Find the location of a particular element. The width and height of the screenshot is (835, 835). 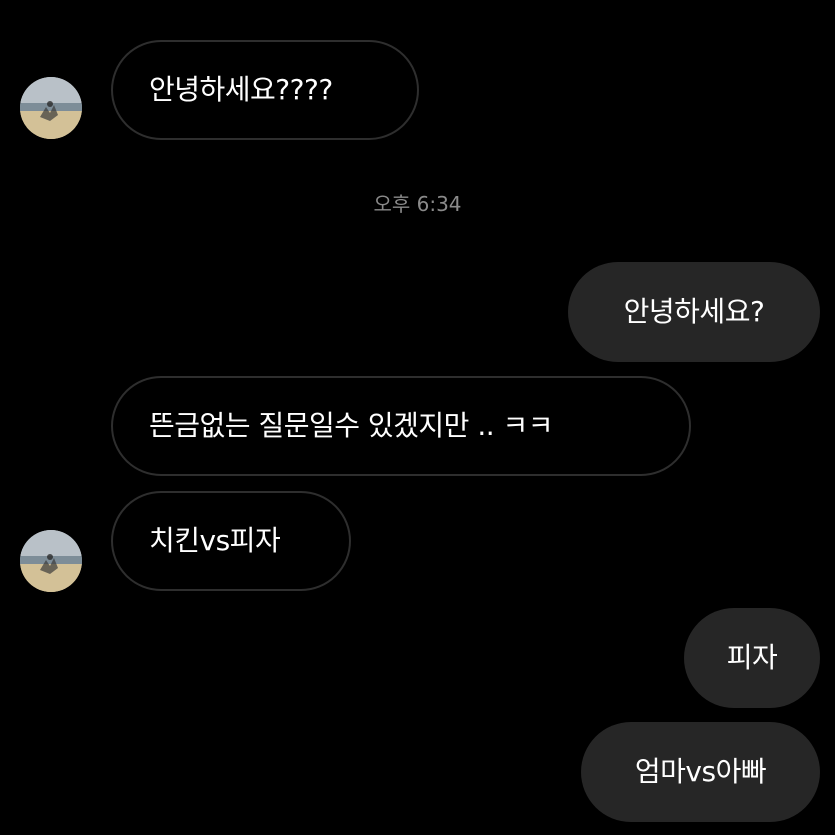

message-incoming: 뜬금없는 질문일수 있겠지만 .. ㅋㅋ is located at coordinates (401, 426).